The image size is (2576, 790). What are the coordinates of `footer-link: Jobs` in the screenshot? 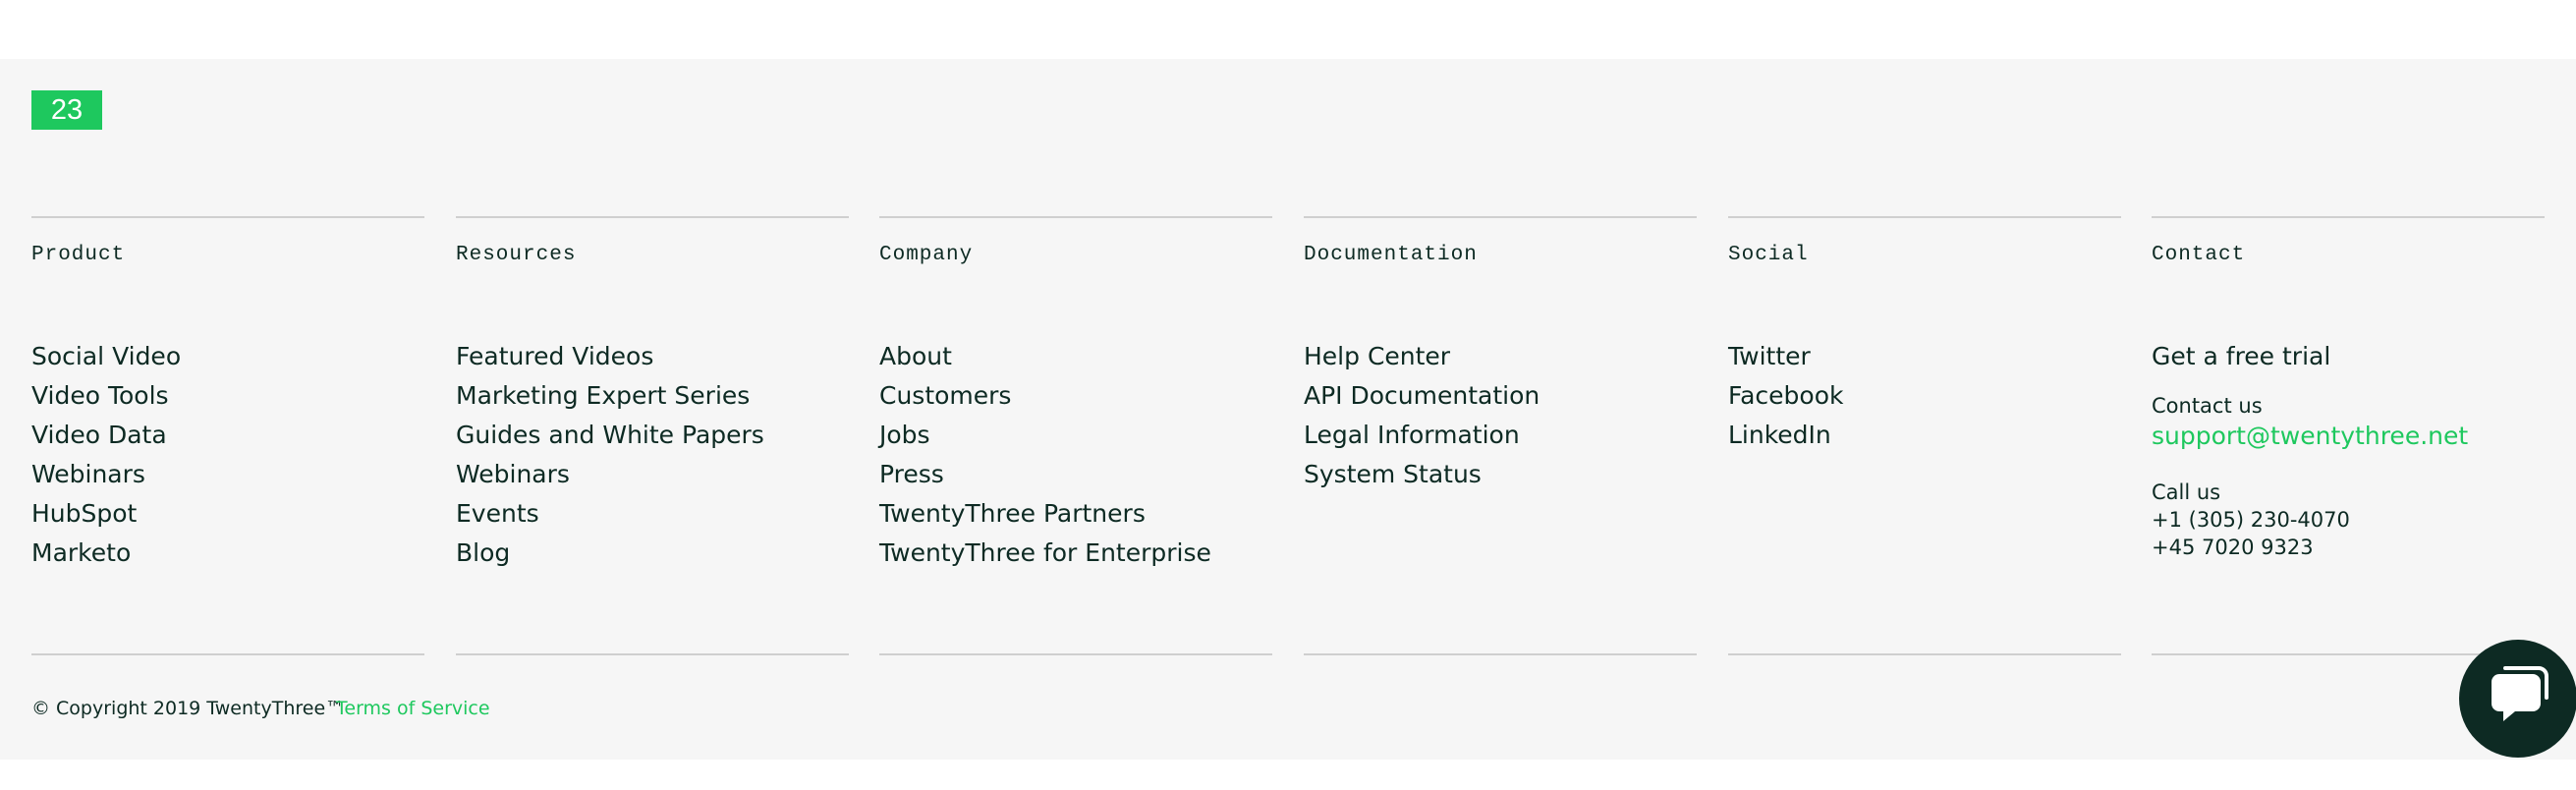 It's located at (1075, 436).